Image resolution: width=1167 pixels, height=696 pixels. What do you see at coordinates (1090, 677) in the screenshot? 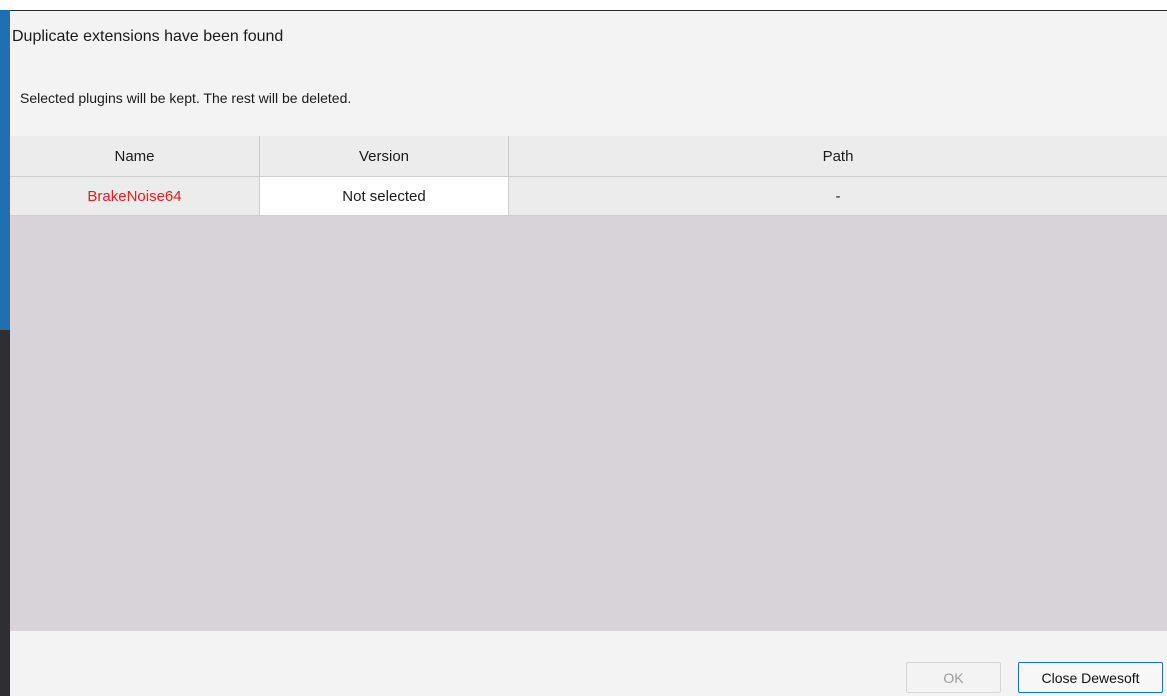
I see `close-dewesoft-button: Close Dewesoft` at bounding box center [1090, 677].